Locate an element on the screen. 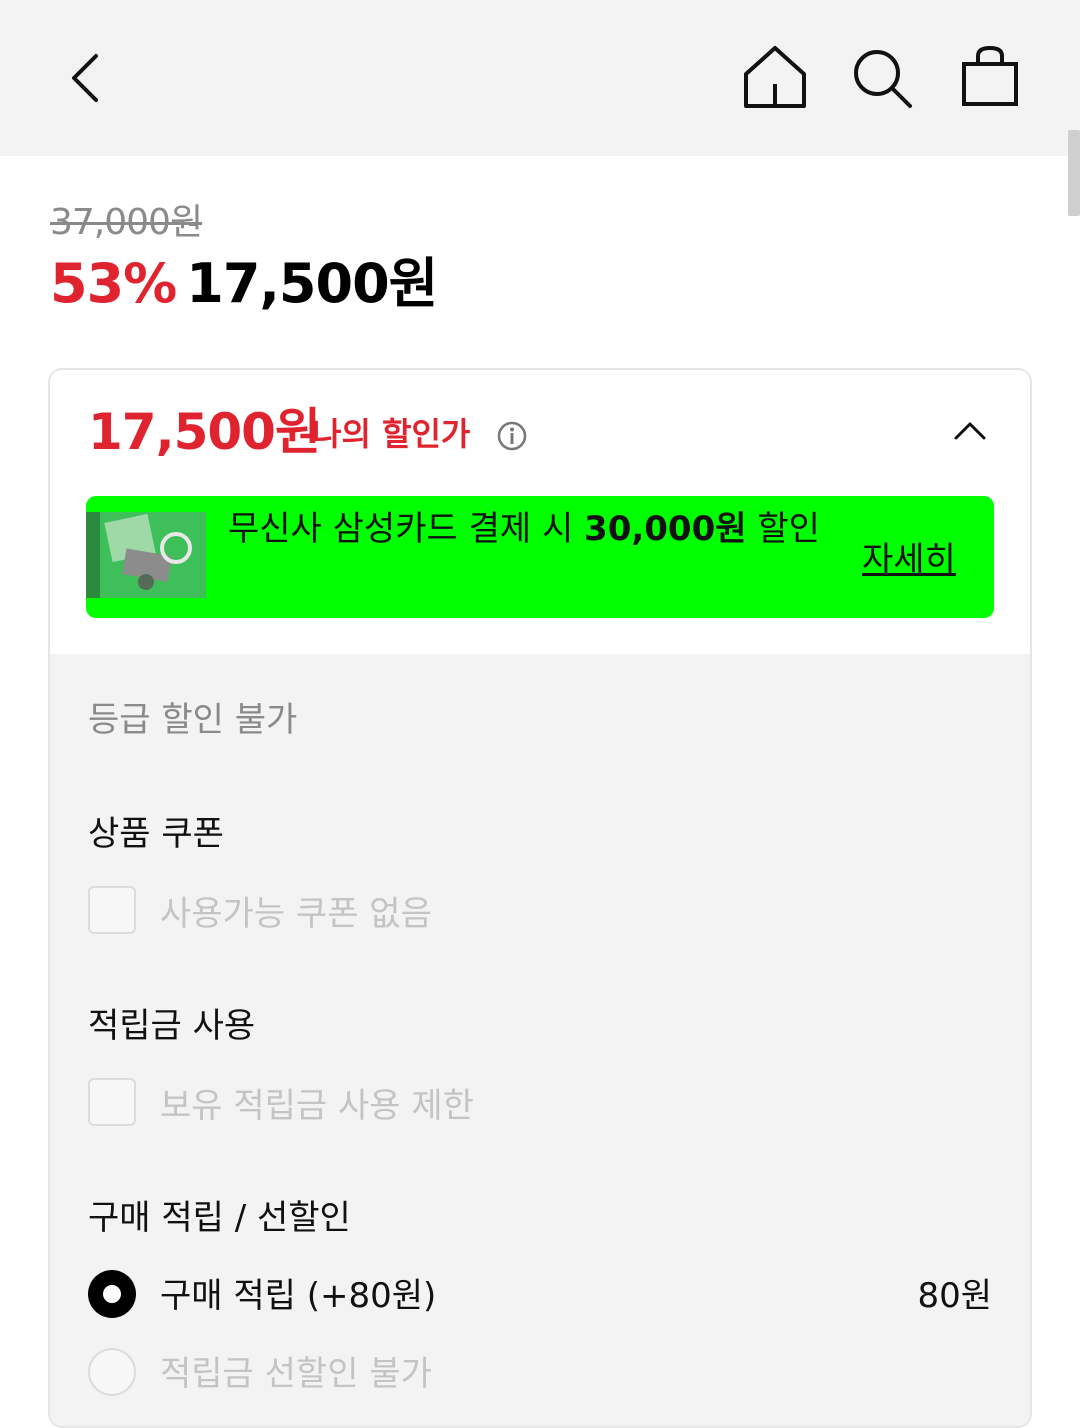 The image size is (1080, 1428). search-icon is located at coordinates (883, 79).